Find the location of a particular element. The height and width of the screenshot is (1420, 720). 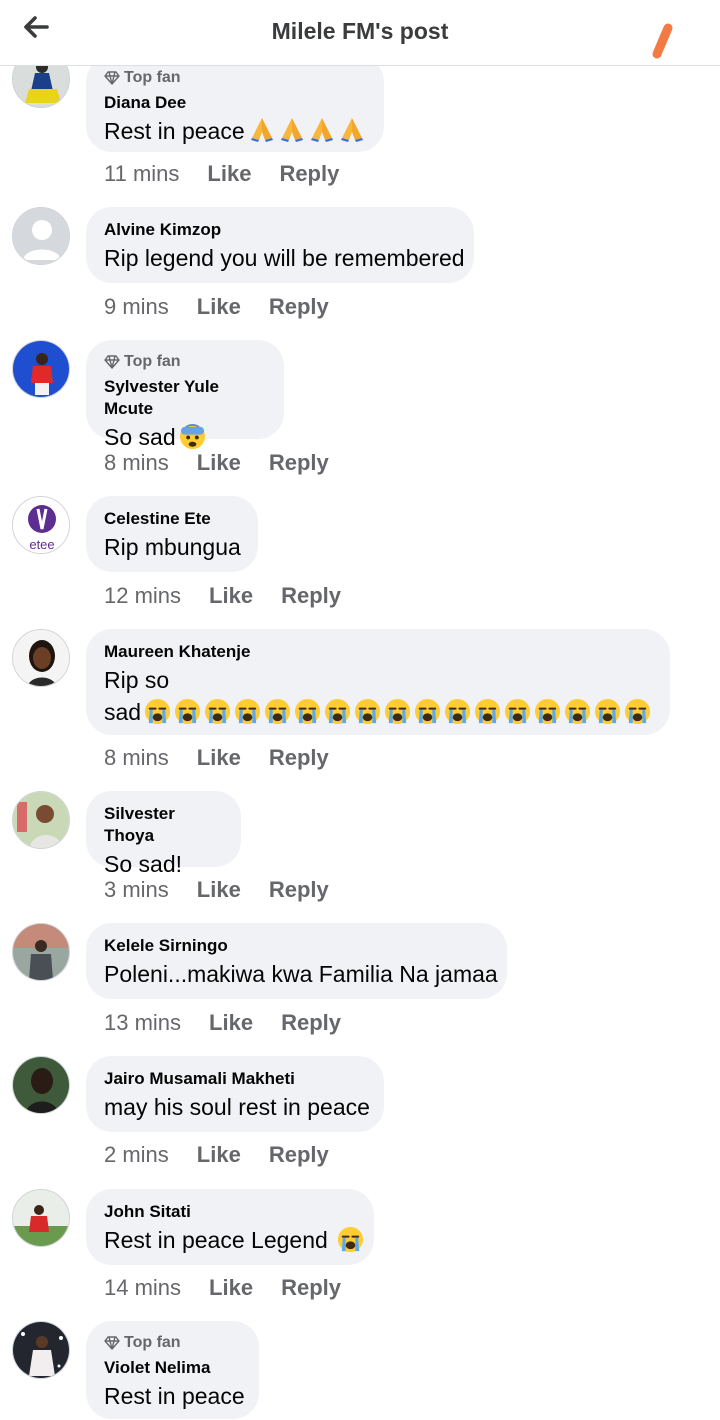

comment-bubble: John Sitati Rest in peace Legend is located at coordinates (230, 1227).